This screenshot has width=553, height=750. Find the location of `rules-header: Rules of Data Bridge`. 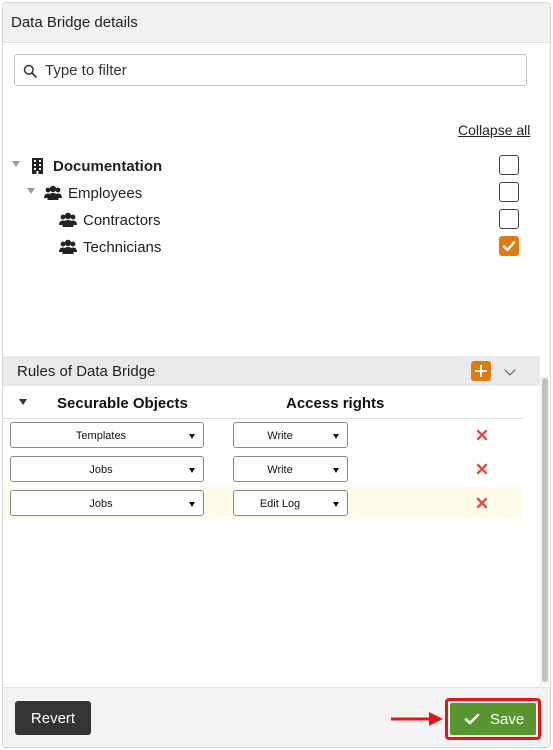

rules-header: Rules of Data Bridge is located at coordinates (271, 371).